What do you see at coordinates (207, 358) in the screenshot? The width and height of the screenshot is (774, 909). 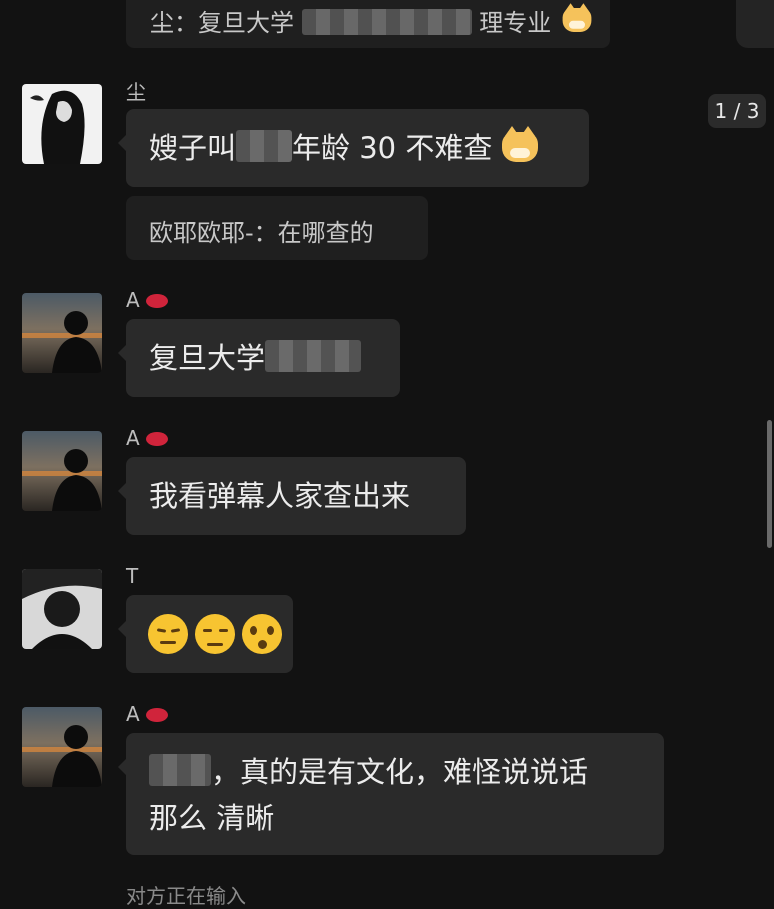 I see `message-text: 复旦大学` at bounding box center [207, 358].